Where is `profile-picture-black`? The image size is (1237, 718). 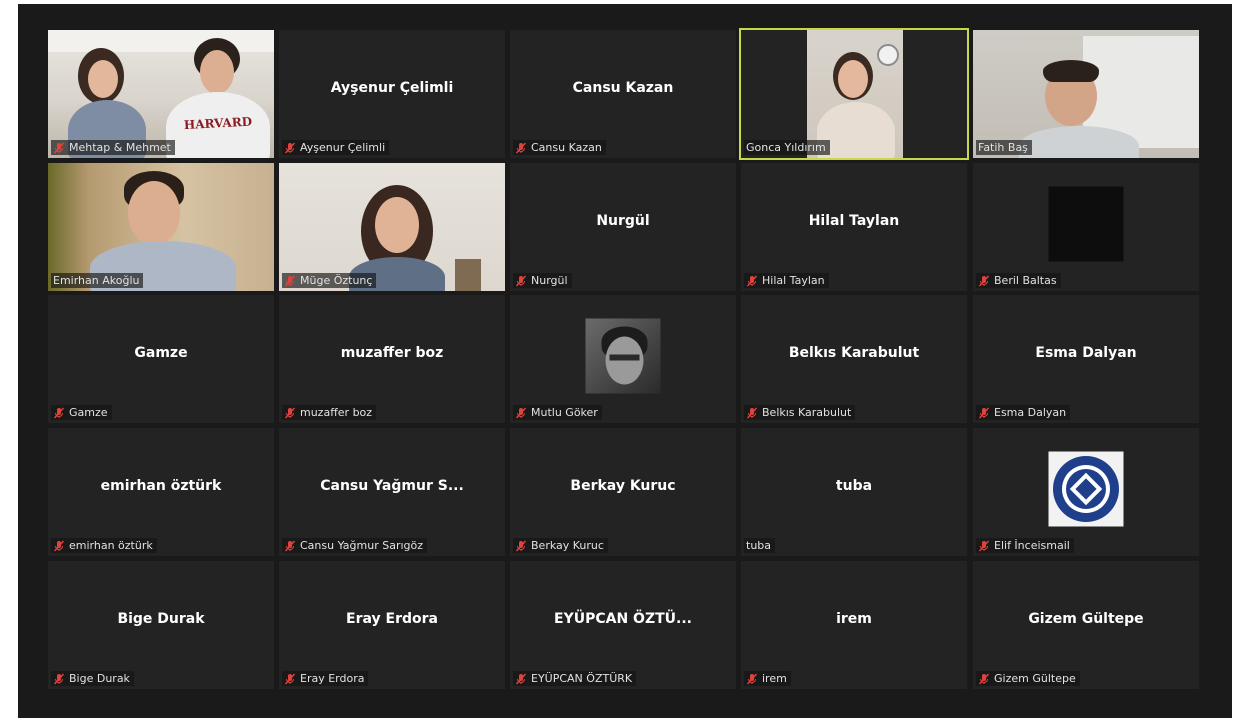 profile-picture-black is located at coordinates (1086, 224).